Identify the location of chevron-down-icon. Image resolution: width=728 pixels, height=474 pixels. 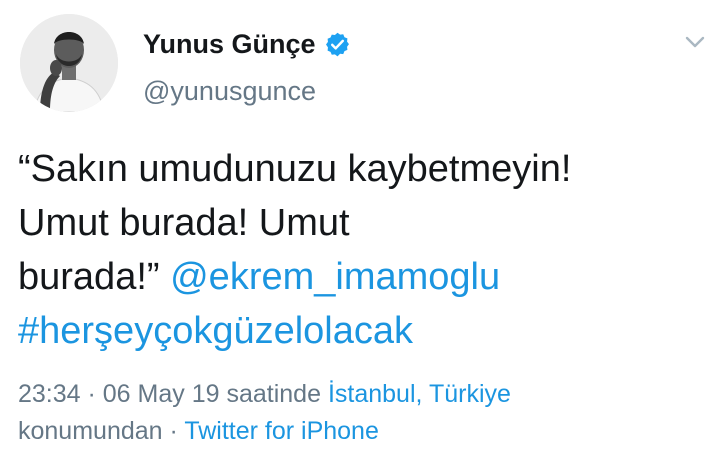
(695, 42).